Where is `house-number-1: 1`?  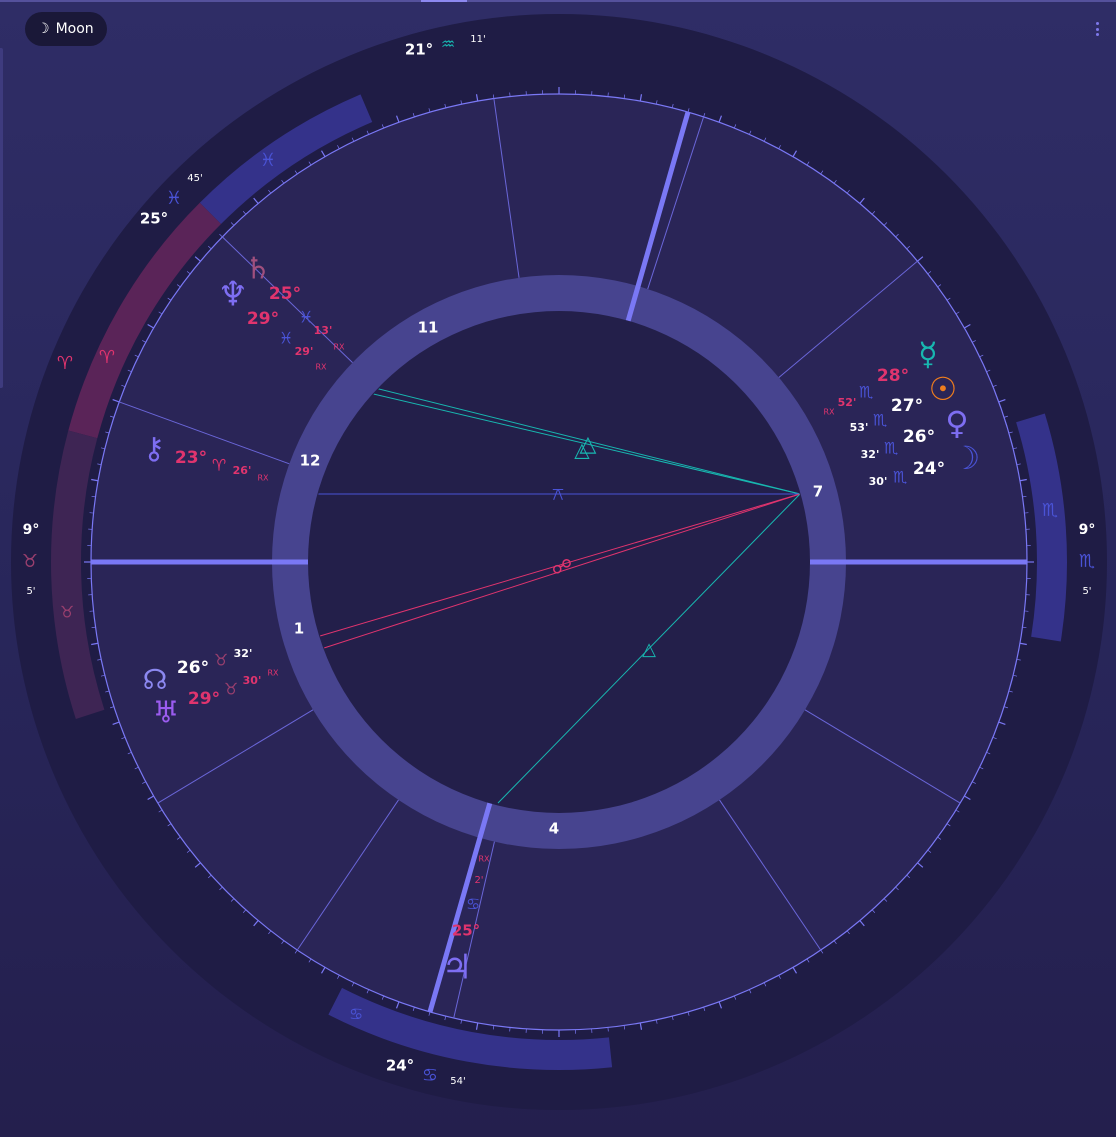
house-number-1: 1 is located at coordinates (299, 629).